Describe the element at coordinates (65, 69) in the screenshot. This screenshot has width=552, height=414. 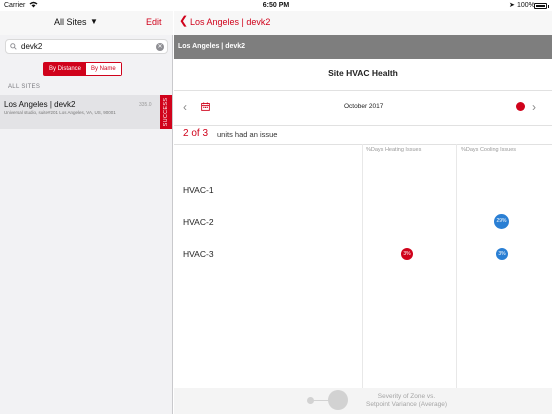
I see `sort-by-distance-button: By Distance` at that location.